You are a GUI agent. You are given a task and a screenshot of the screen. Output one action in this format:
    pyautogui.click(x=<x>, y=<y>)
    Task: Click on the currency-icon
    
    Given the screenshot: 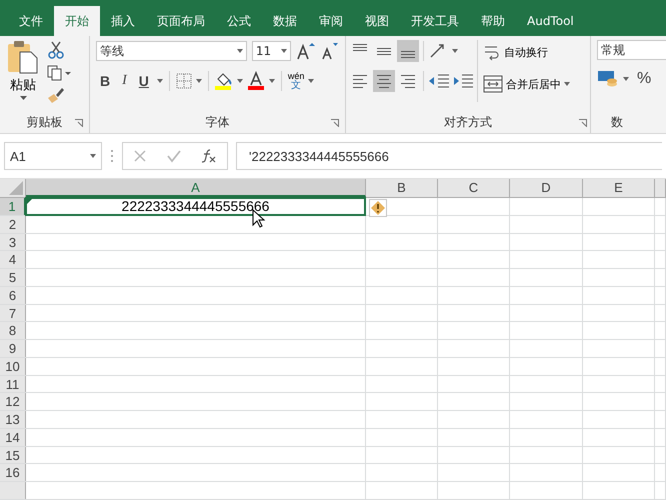 What is the action you would take?
    pyautogui.click(x=608, y=79)
    